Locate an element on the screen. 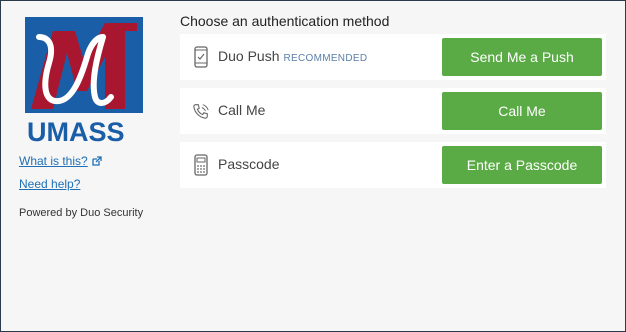  method-row-duo-push: Duo Push RECOMMENDED Send Me a Push is located at coordinates (393, 57).